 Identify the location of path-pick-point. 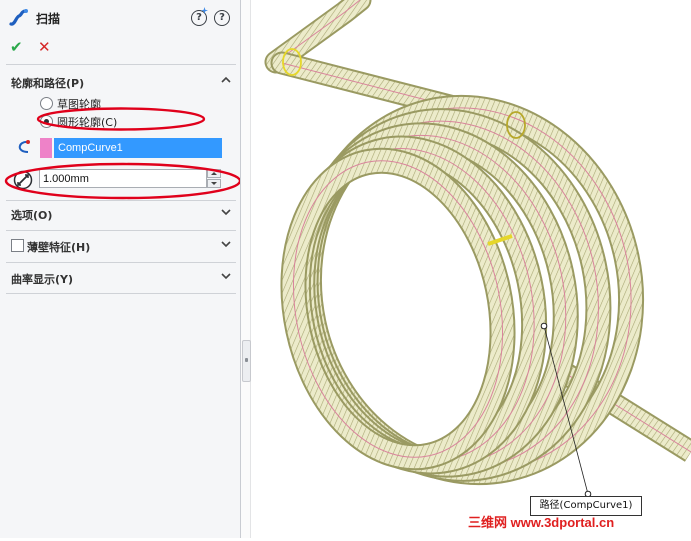
(544, 326).